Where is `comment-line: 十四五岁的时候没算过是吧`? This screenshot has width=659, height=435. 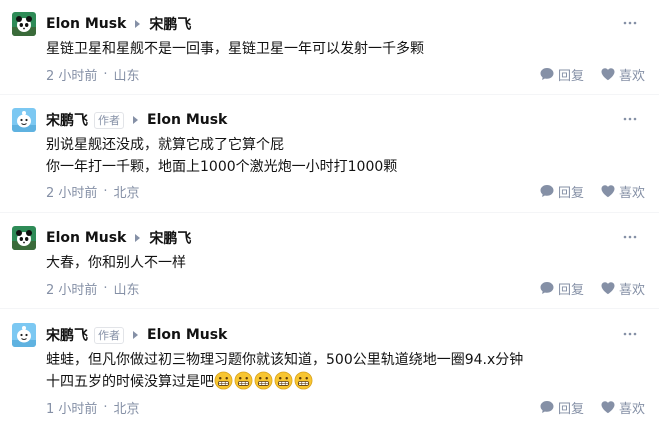
comment-line: 十四五岁的时候没算过是吧 is located at coordinates (130, 382).